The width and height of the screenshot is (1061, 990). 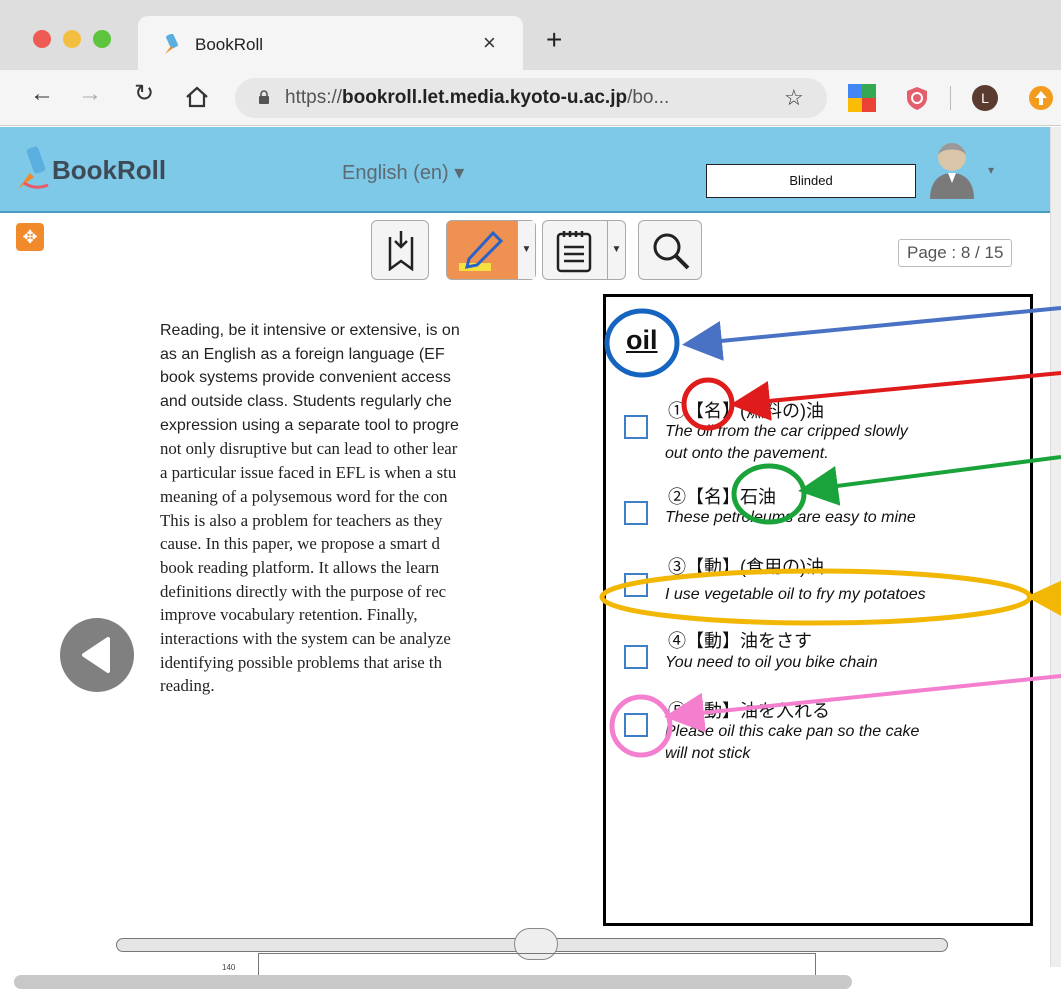 What do you see at coordinates (816, 597) in the screenshot?
I see `annotation-ellipse-example` at bounding box center [816, 597].